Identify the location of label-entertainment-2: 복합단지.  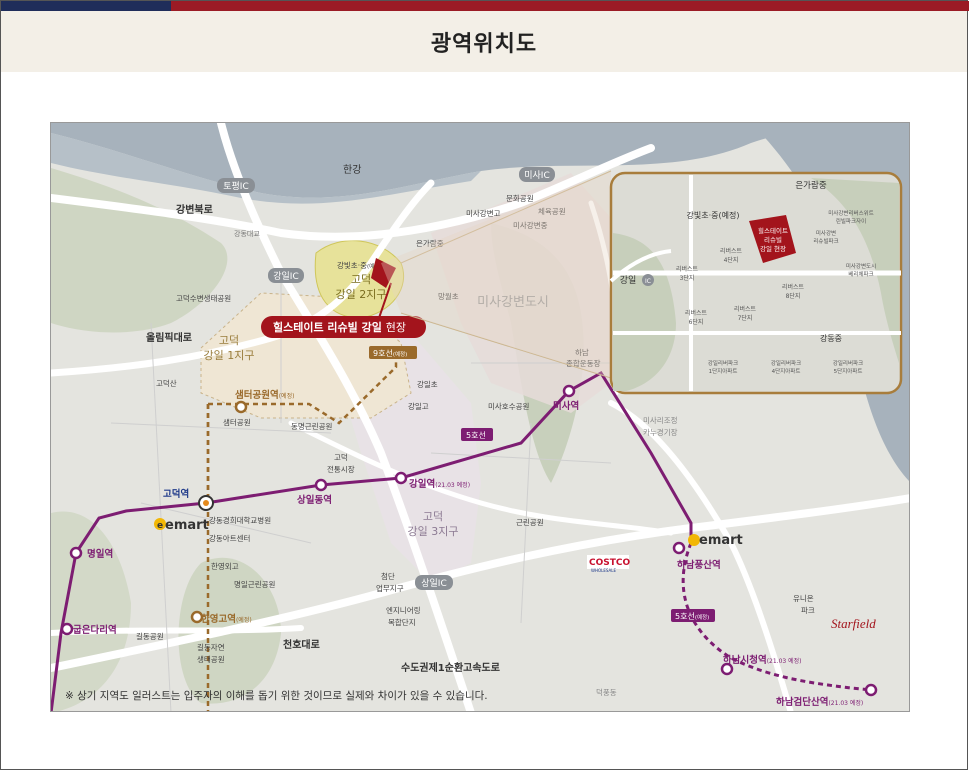
(402, 622).